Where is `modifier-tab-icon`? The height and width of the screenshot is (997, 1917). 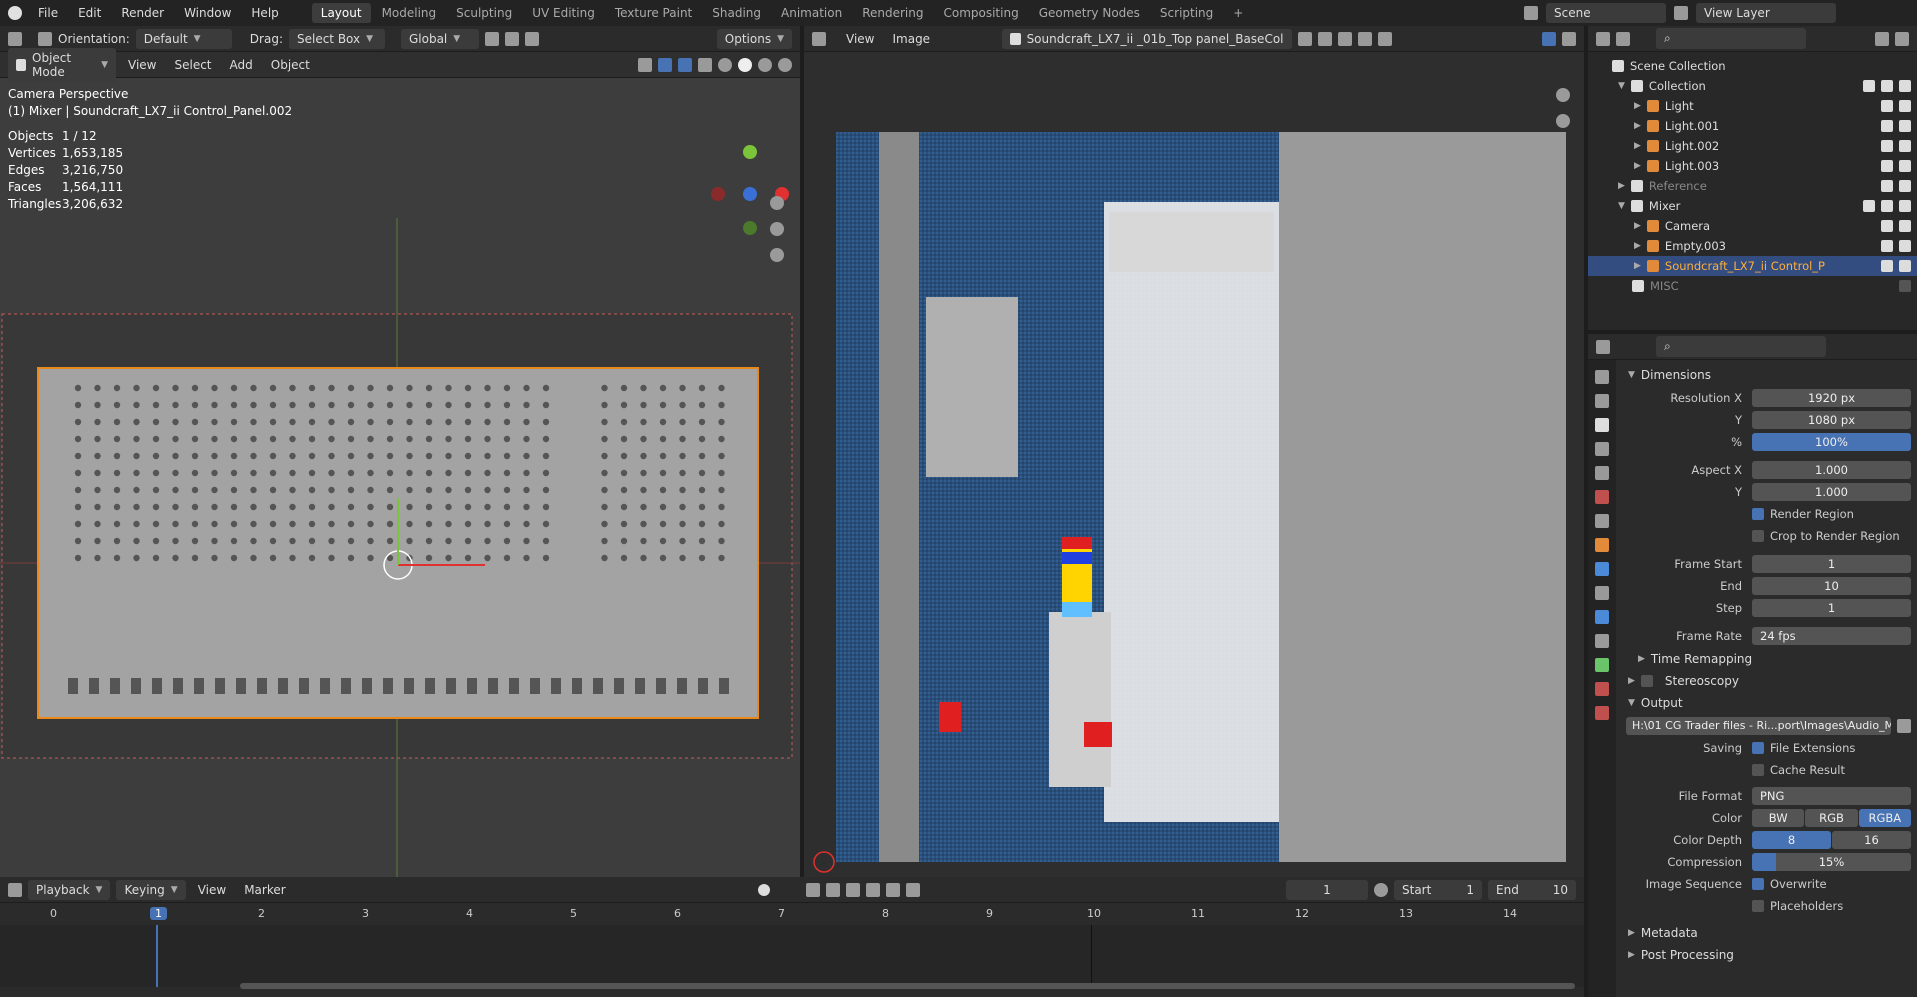
modifier-tab-icon is located at coordinates (1602, 569).